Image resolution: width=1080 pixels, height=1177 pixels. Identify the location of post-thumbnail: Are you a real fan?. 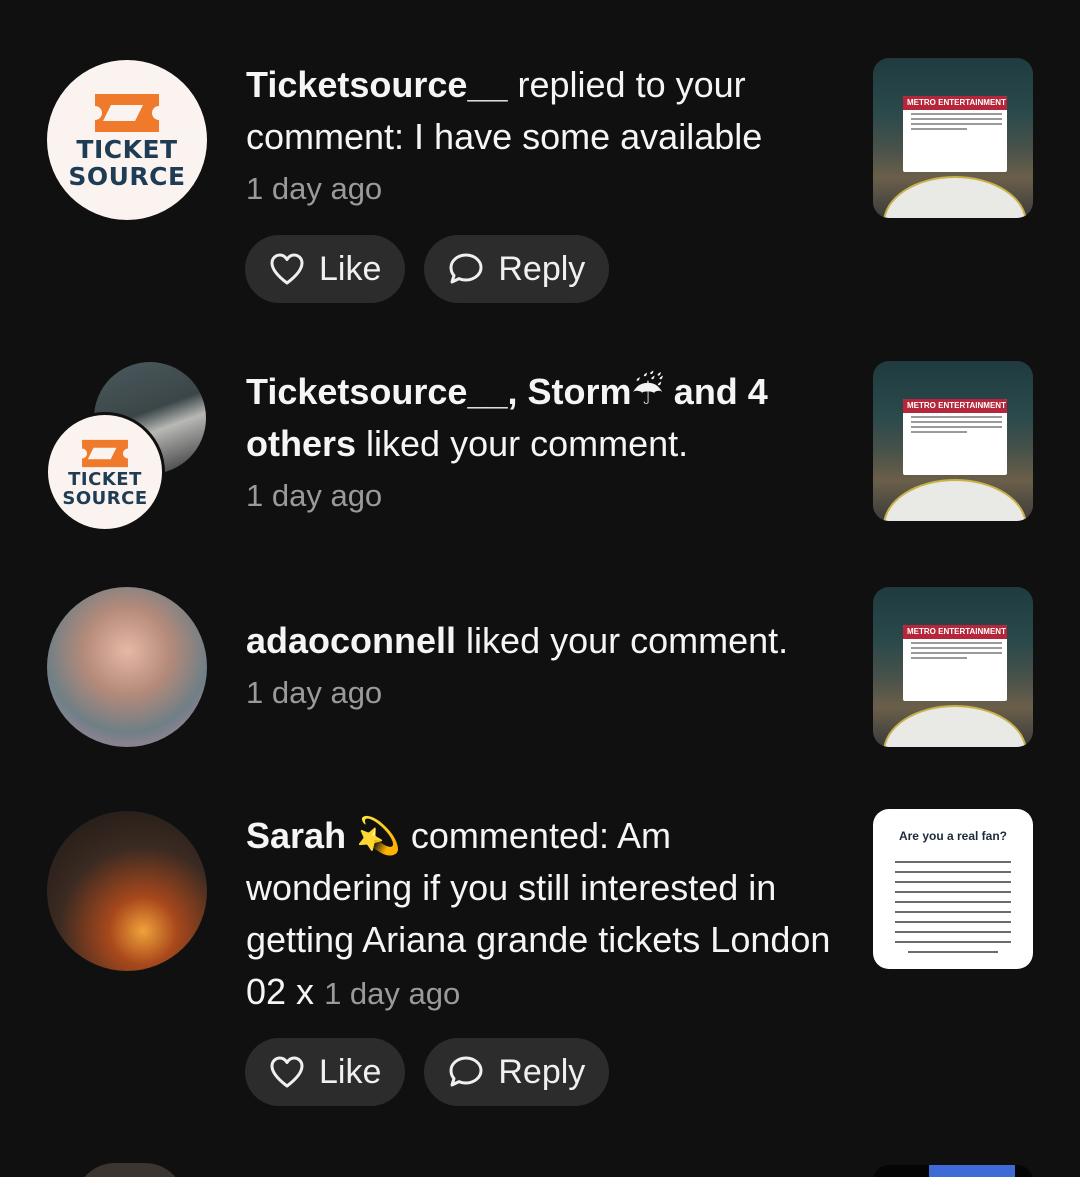
(953, 889).